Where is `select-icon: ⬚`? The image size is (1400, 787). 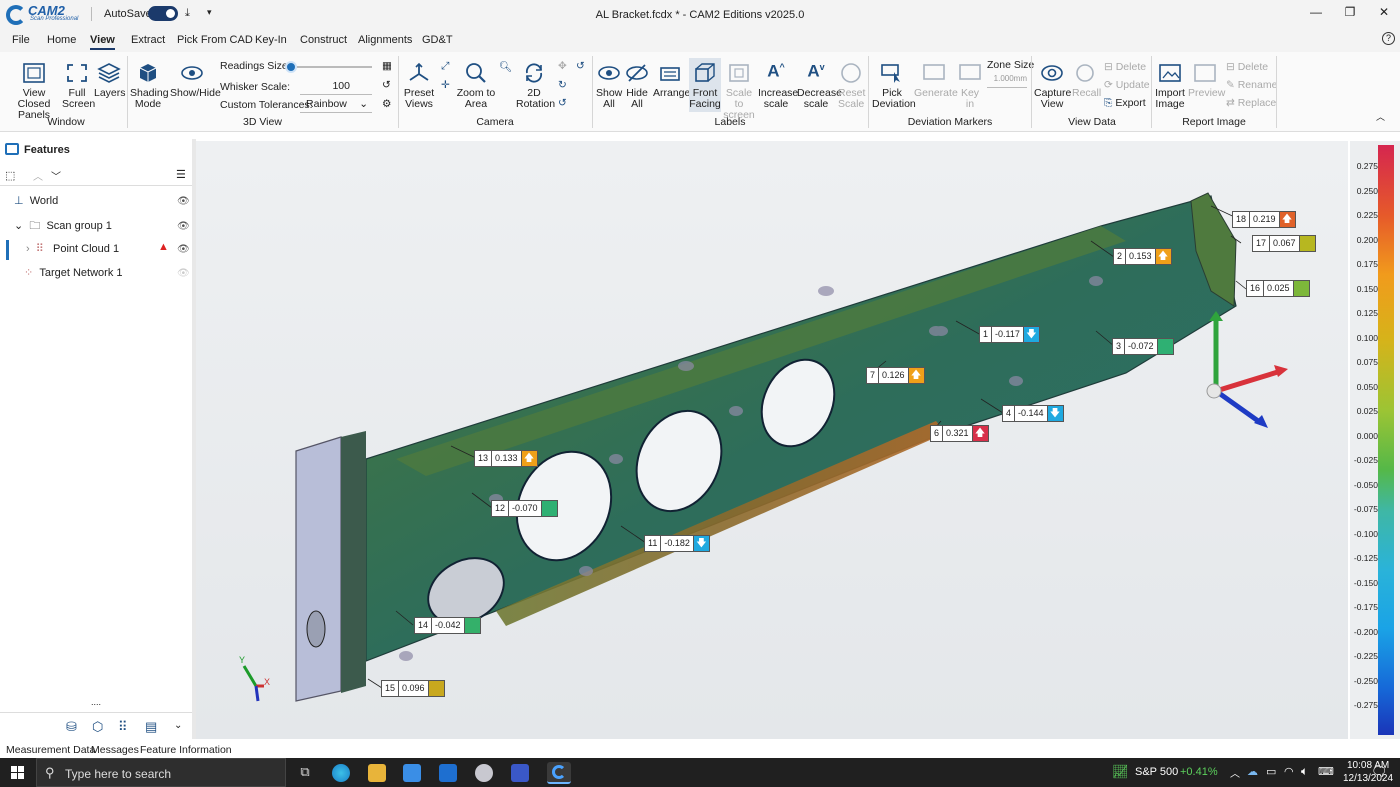 select-icon: ⬚ is located at coordinates (10, 175).